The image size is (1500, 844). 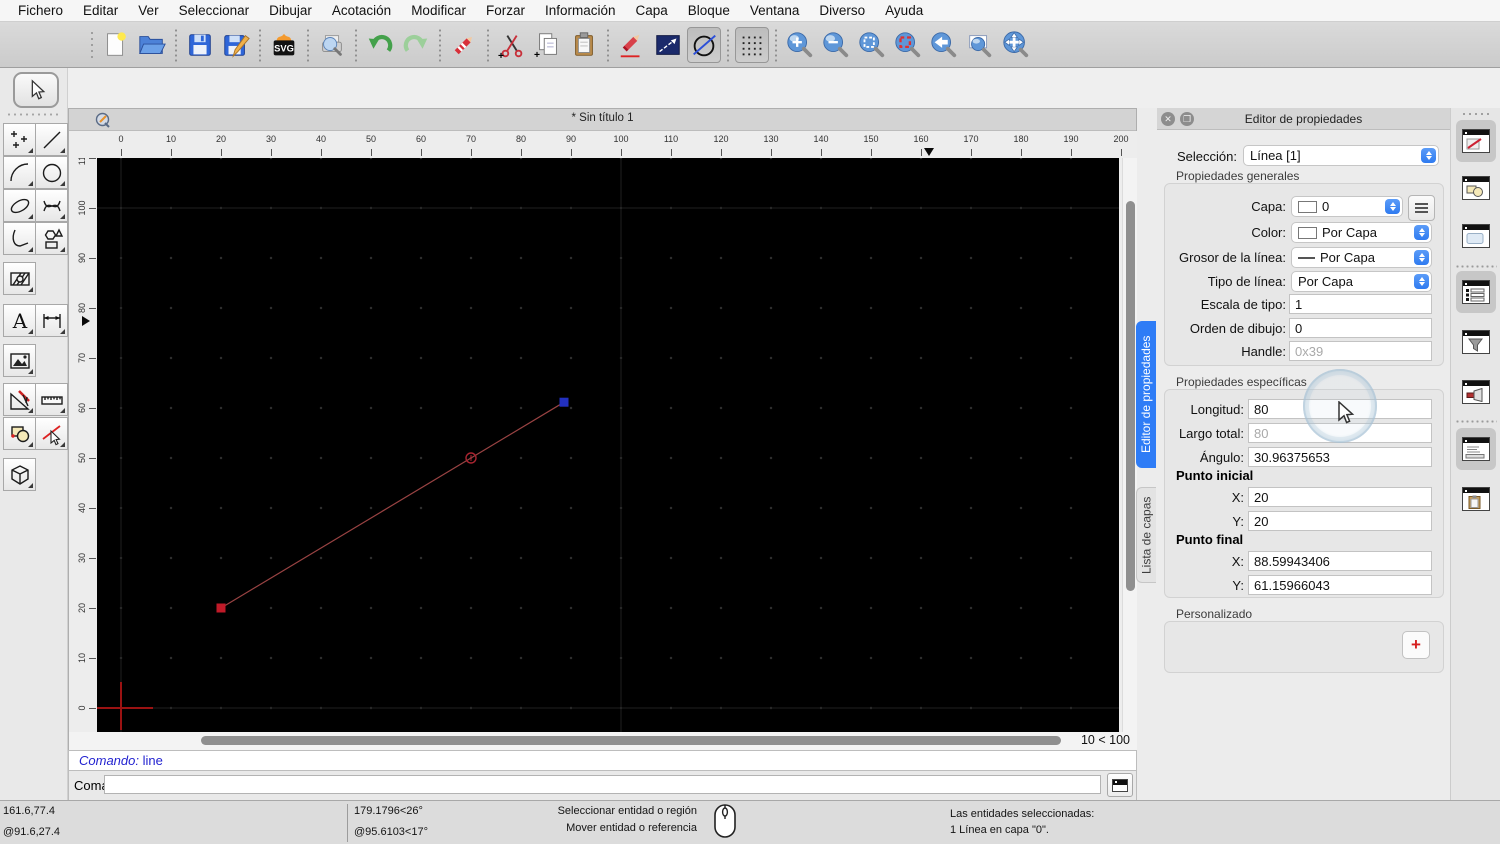 I want to click on text-tool: A, so click(x=19, y=320).